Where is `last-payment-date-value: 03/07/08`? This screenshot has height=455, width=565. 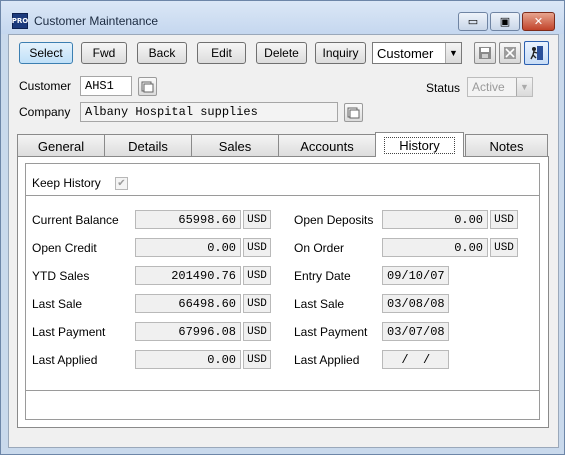
last-payment-date-value: 03/07/08 is located at coordinates (415, 331).